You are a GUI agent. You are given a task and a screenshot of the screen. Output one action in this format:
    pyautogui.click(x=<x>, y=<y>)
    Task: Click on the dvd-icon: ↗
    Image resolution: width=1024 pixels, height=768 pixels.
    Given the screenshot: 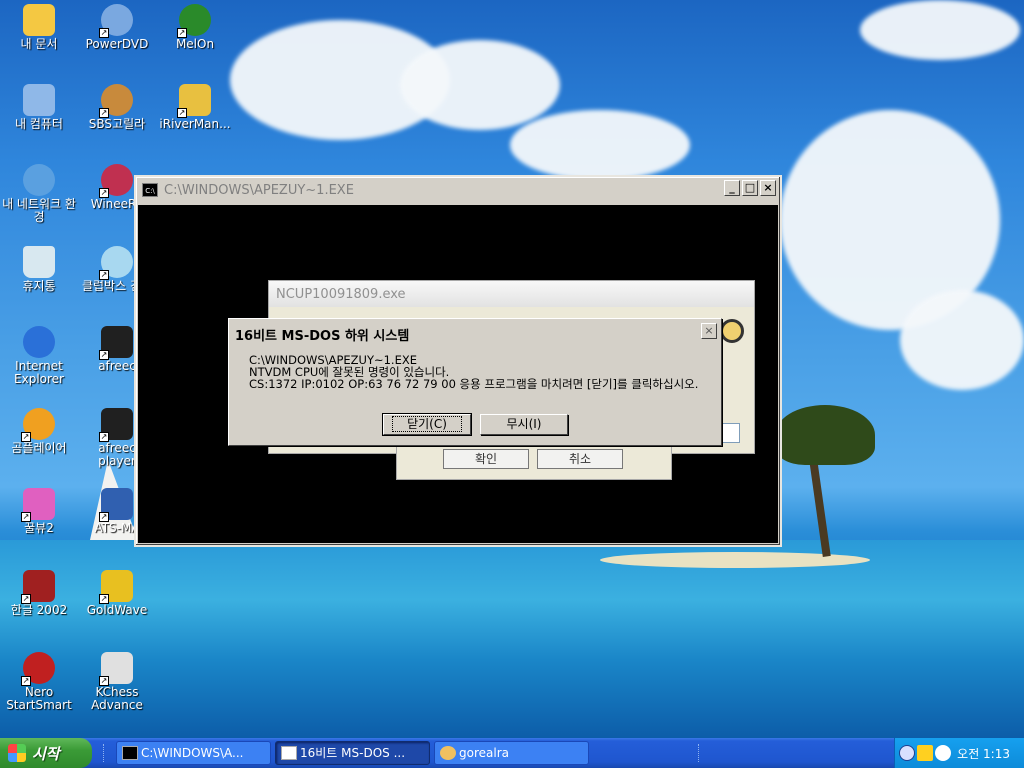 What is the action you would take?
    pyautogui.click(x=116, y=21)
    